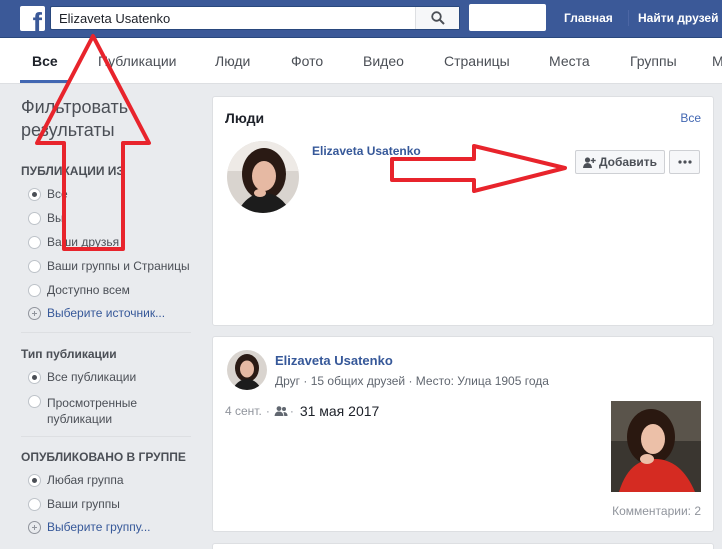 The height and width of the screenshot is (549, 722). I want to click on publications-from-heading: ПУБЛИКАЦИИ ИЗ, so click(72, 171).